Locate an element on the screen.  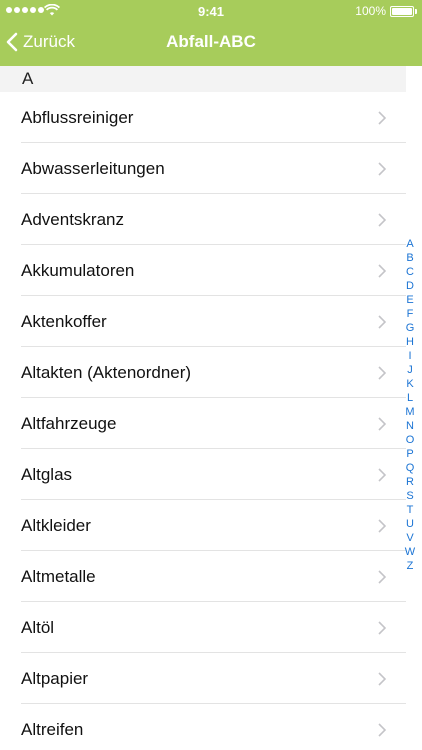
index-letter-j: J is located at coordinates (410, 370).